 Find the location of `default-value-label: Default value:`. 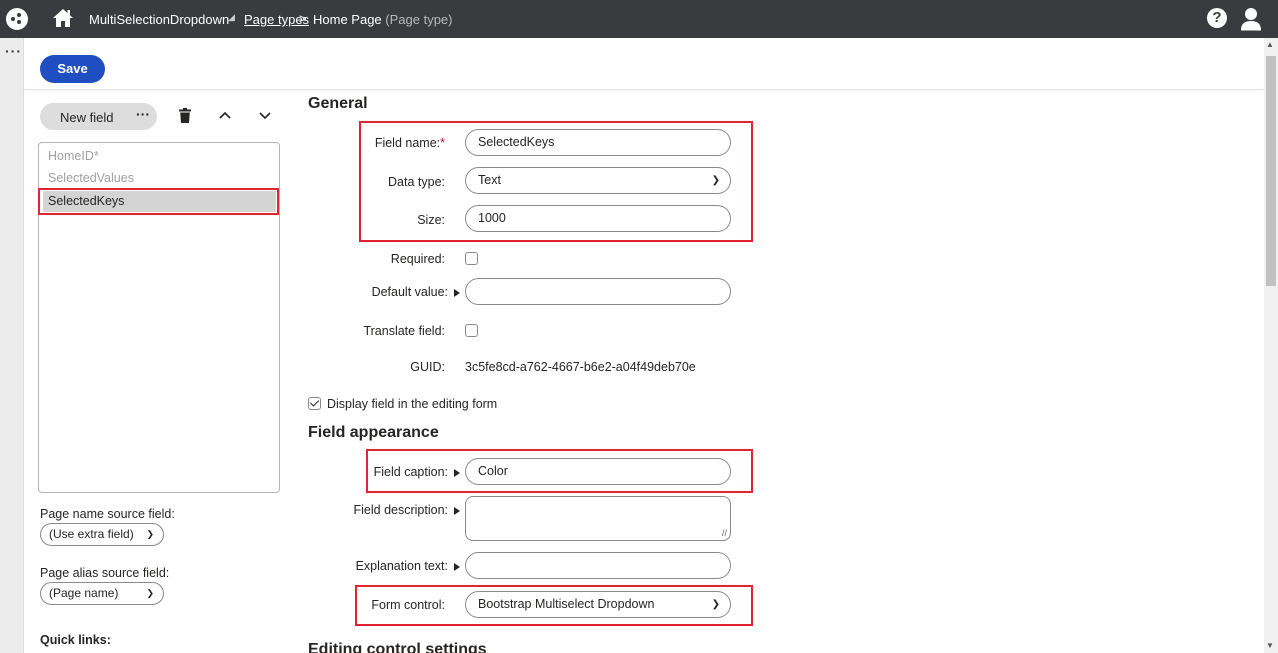

default-value-label: Default value: is located at coordinates (380, 292).